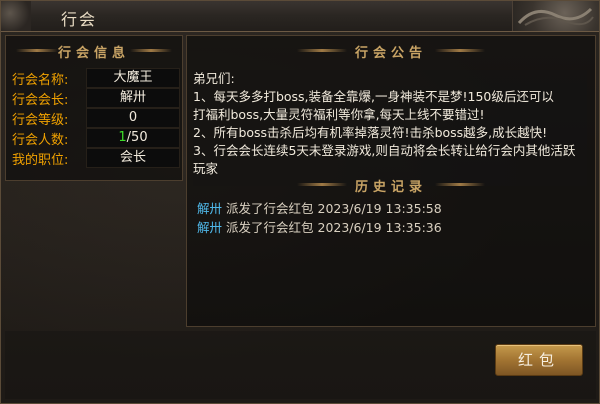 This screenshot has height=404, width=600. I want to click on notice-header: 行会公告, so click(391, 51).